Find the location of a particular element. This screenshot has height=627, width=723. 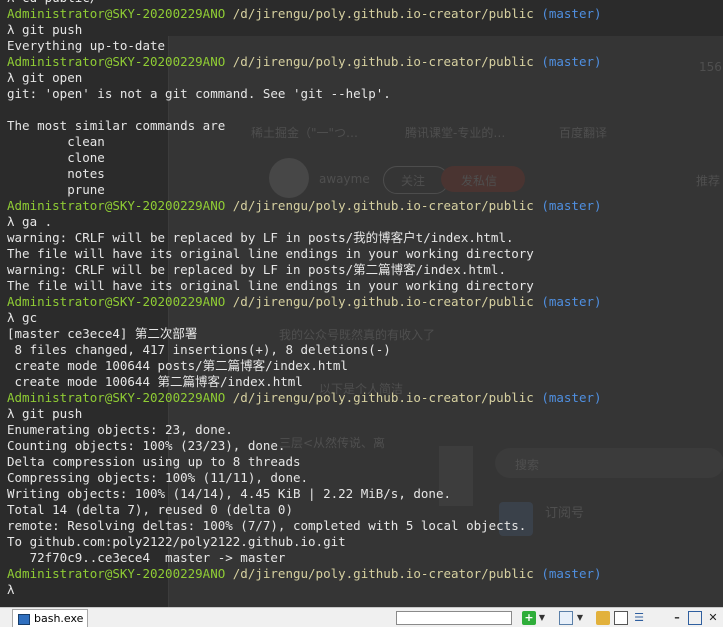

terminal-text: Counting objects: 100% (23/23), done. is located at coordinates (146, 445).